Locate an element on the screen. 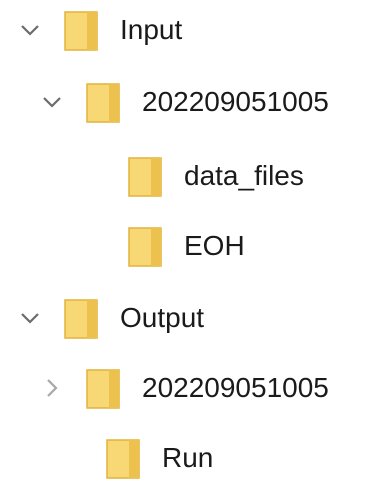 The width and height of the screenshot is (380, 480). tree-item-eoh: EOH is located at coordinates (163, 246).